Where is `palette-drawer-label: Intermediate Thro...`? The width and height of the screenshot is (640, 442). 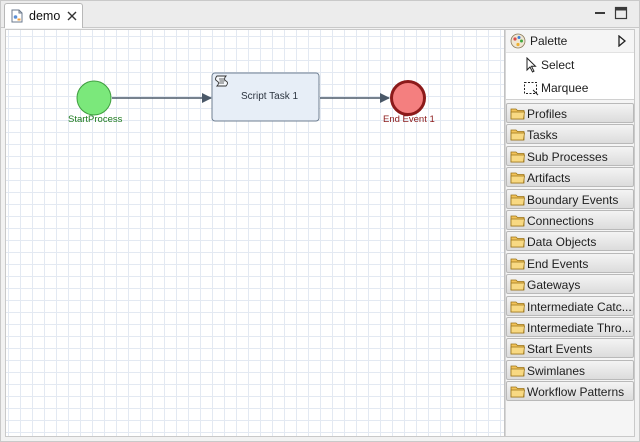
palette-drawer-label: Intermediate Thro... is located at coordinates (579, 327).